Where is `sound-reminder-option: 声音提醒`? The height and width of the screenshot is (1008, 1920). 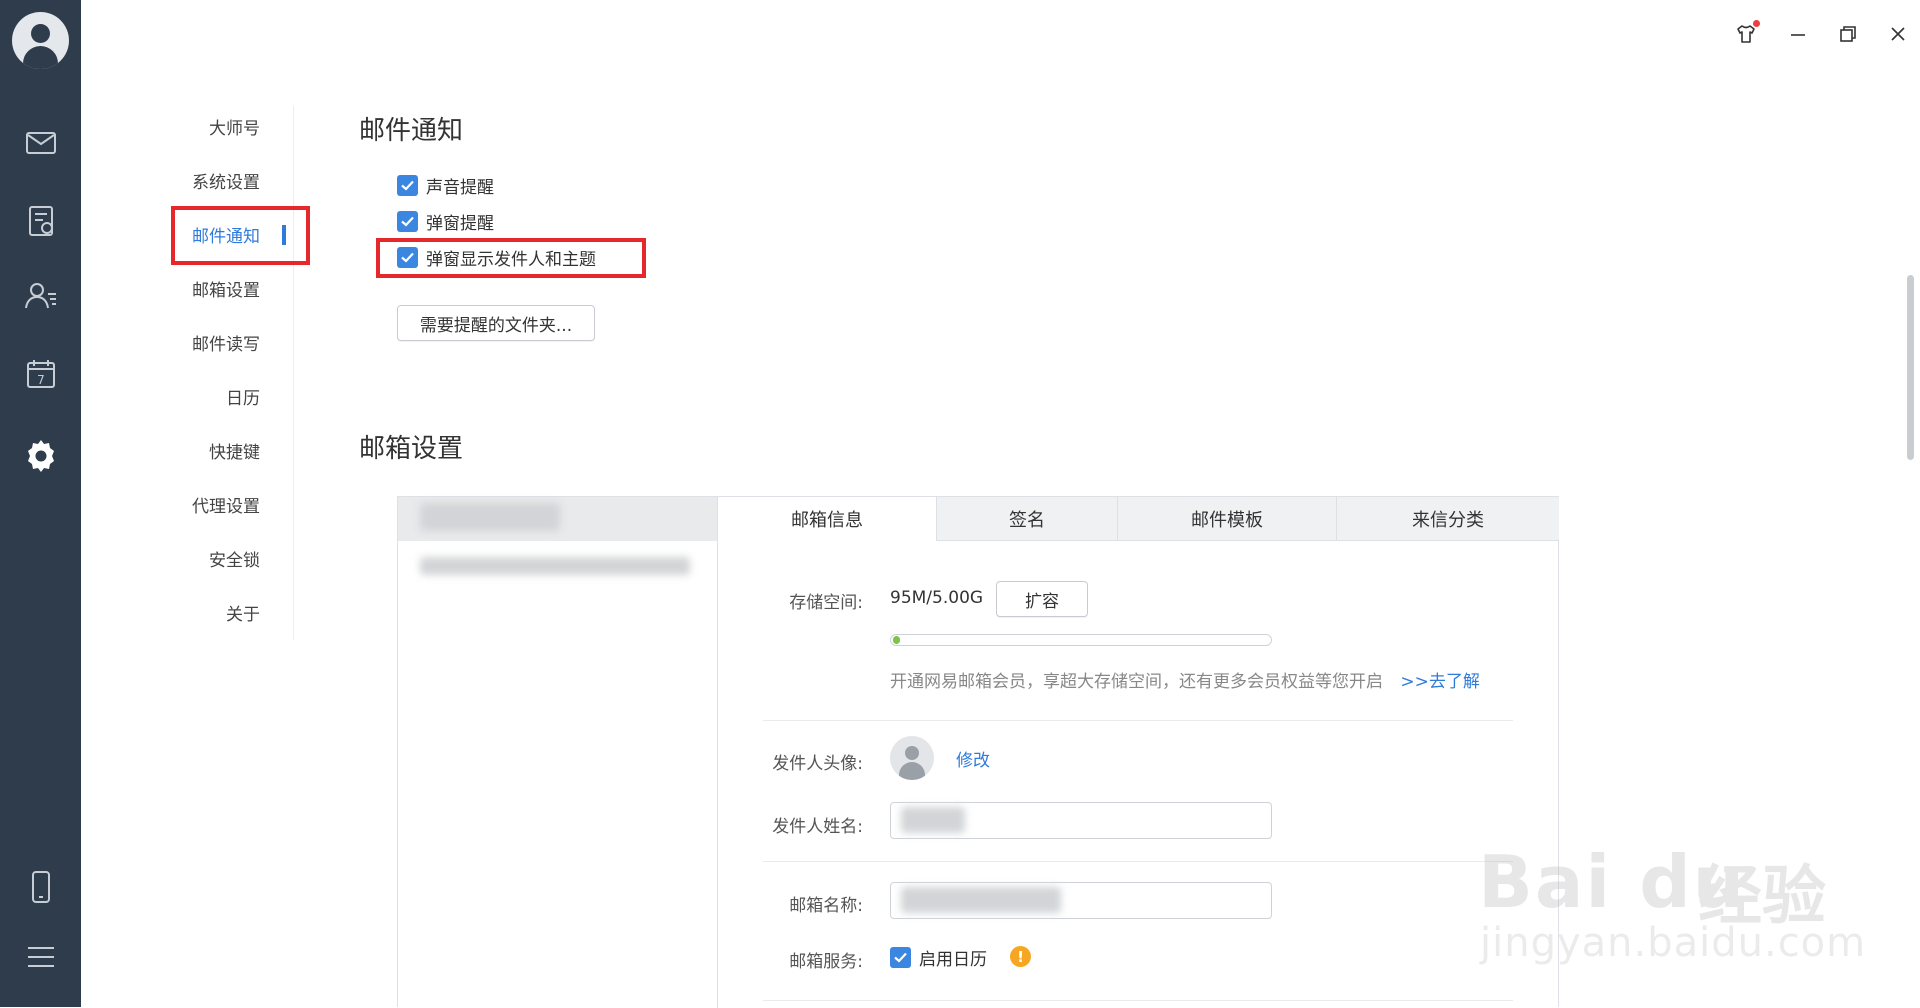 sound-reminder-option: 声音提醒 is located at coordinates (445, 185).